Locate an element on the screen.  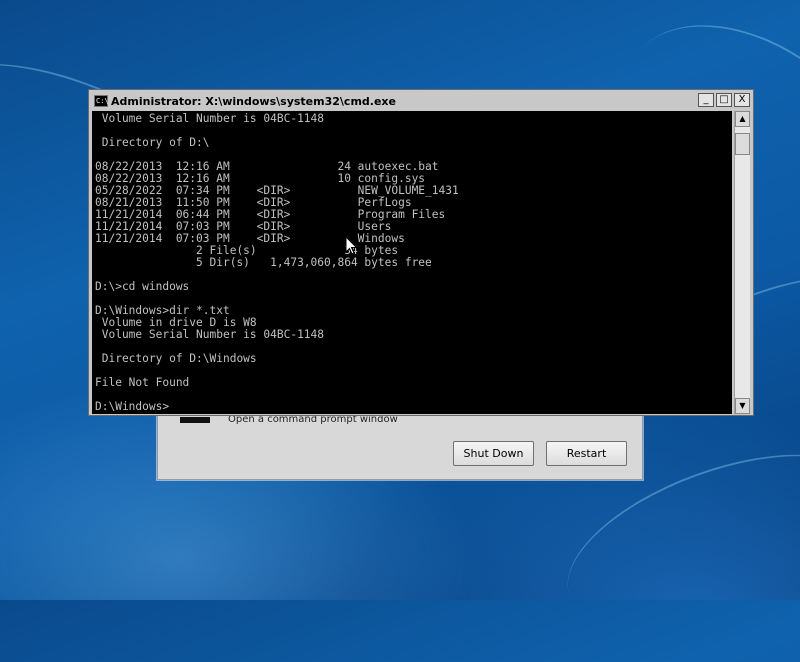
maximize-button: □ is located at coordinates (724, 100).